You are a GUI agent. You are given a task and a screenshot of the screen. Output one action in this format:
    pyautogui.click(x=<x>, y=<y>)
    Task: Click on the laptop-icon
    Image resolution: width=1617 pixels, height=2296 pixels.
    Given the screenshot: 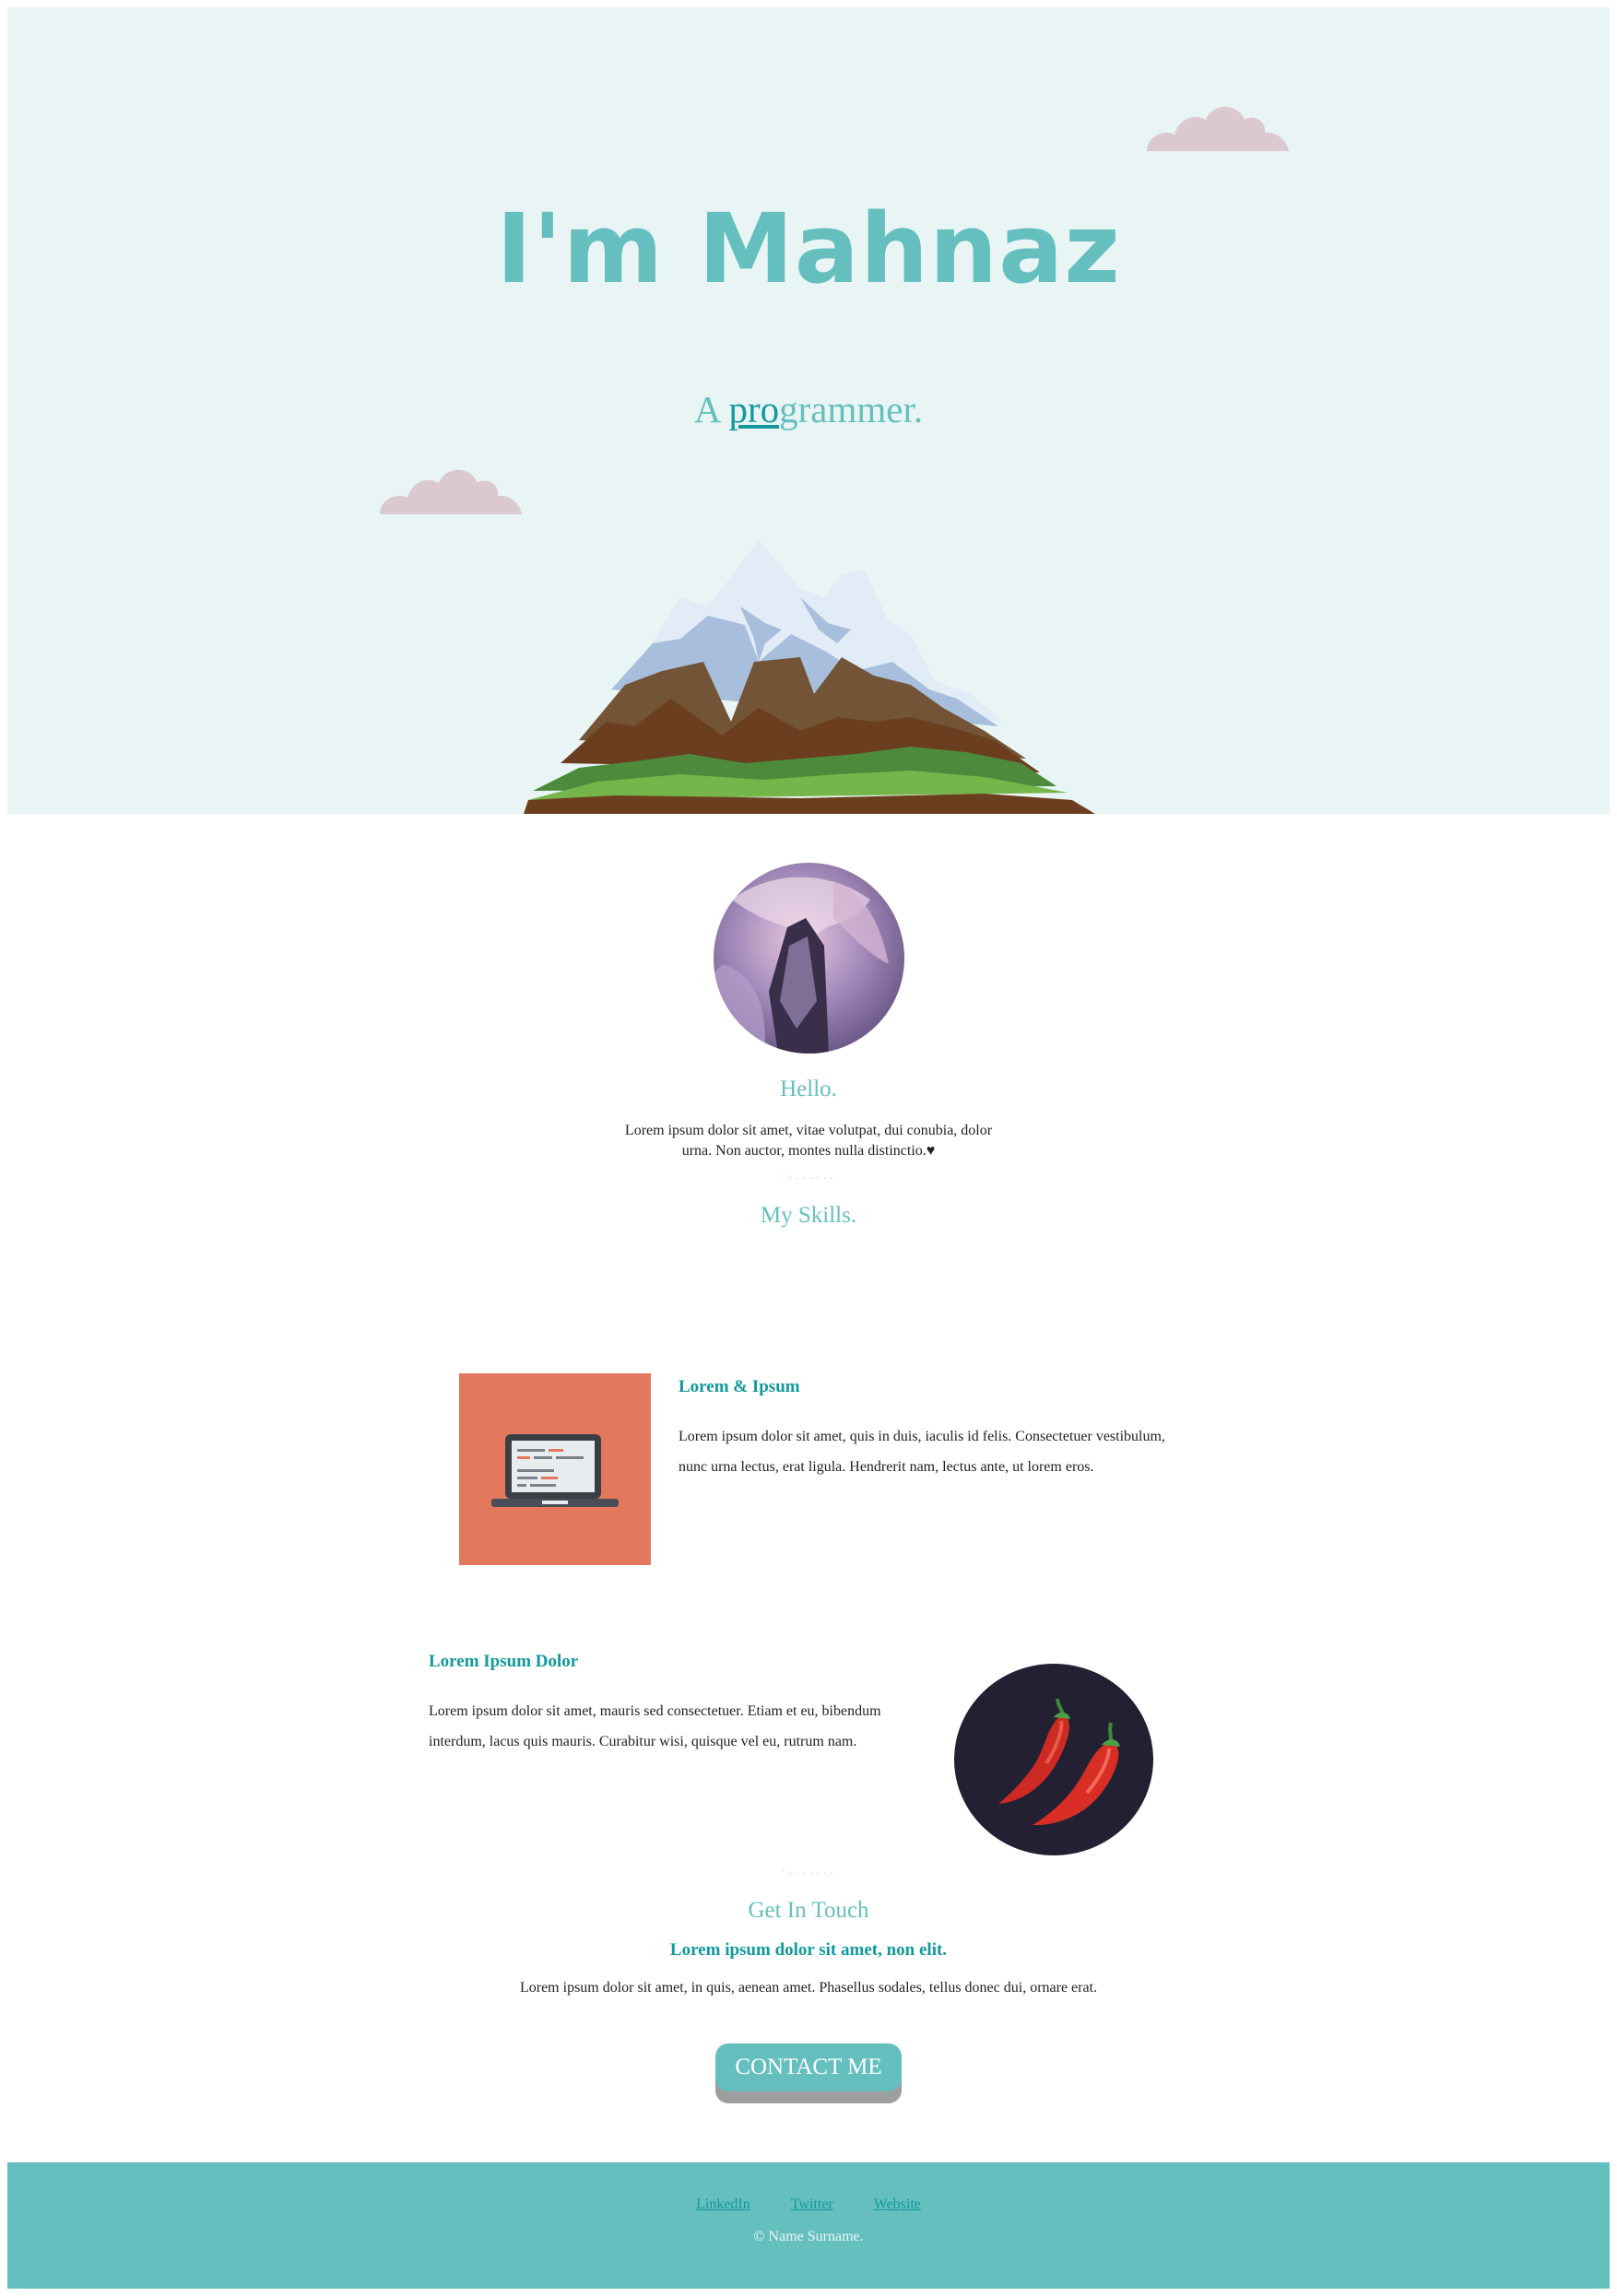 What is the action you would take?
    pyautogui.click(x=555, y=1471)
    